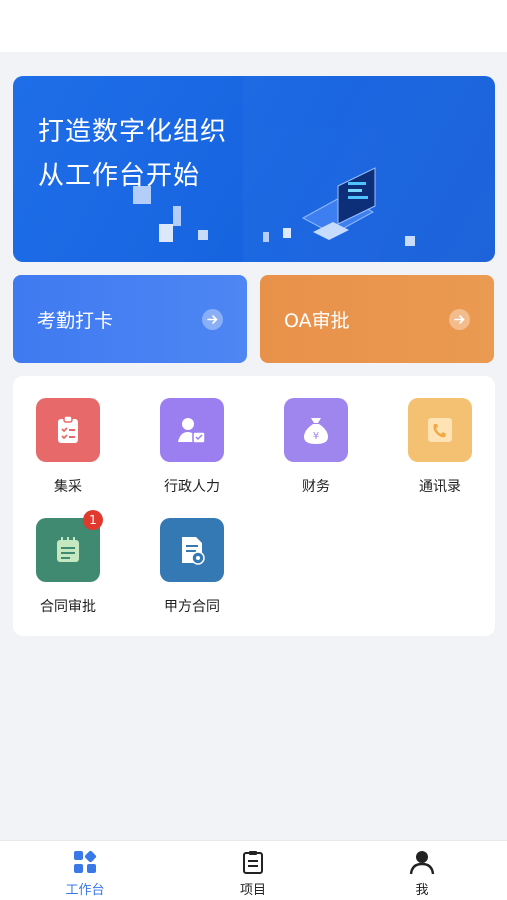 This screenshot has width=507, height=900. I want to click on document-gear-icon, so click(192, 550).